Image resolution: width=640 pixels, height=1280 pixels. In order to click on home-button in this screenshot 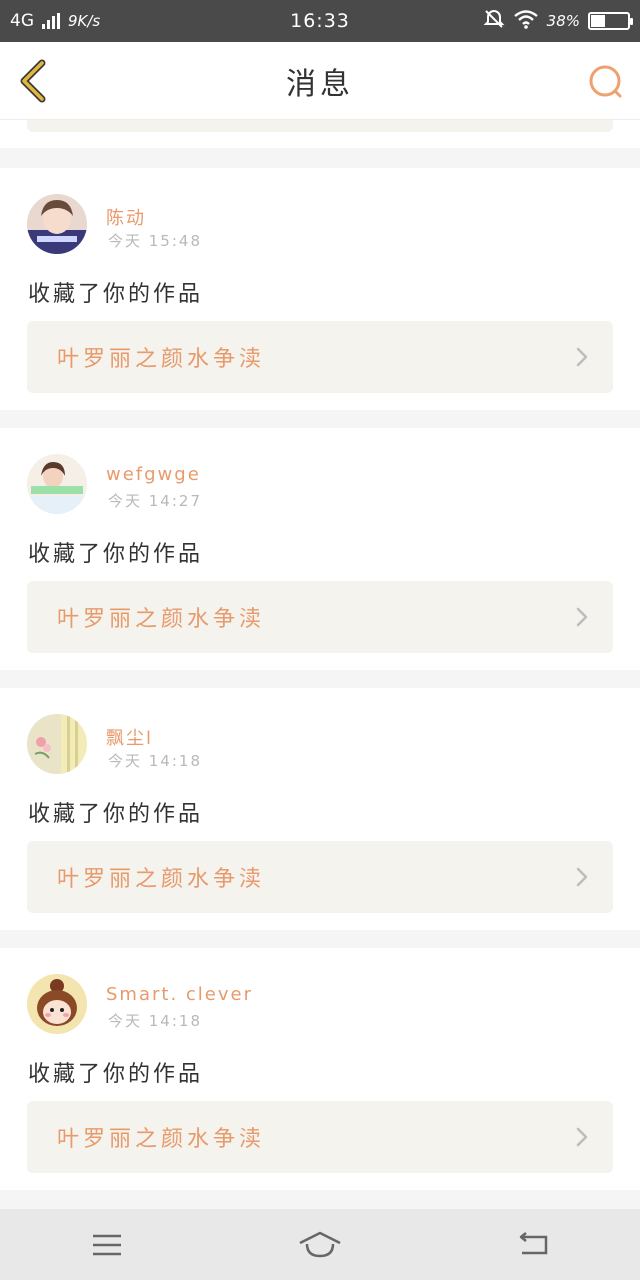, I will do `click(320, 1245)`.